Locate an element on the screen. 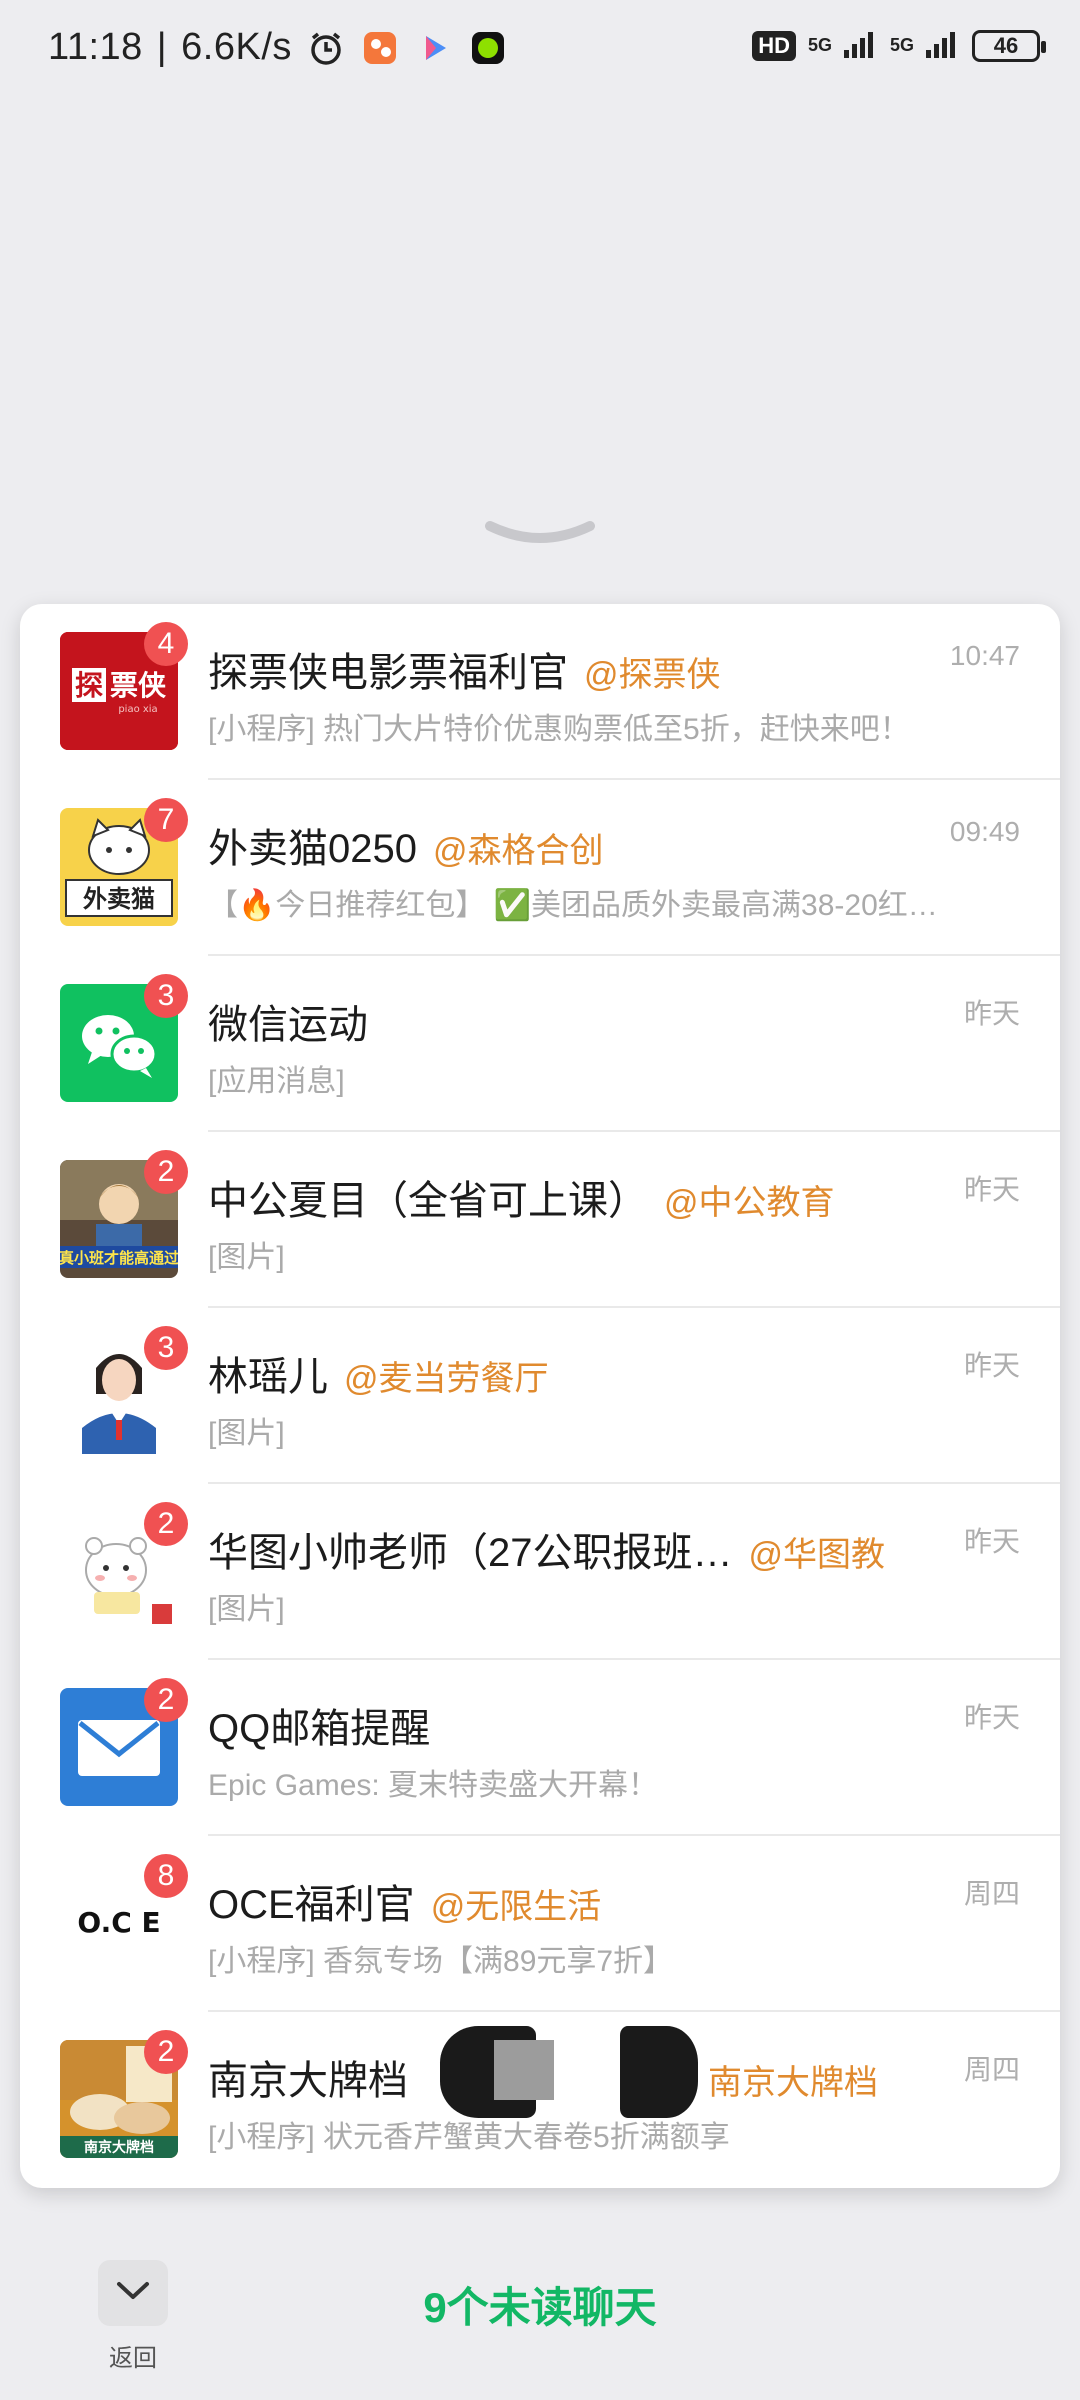 The width and height of the screenshot is (1080, 2400). status-time: 11:18 is located at coordinates (95, 47).